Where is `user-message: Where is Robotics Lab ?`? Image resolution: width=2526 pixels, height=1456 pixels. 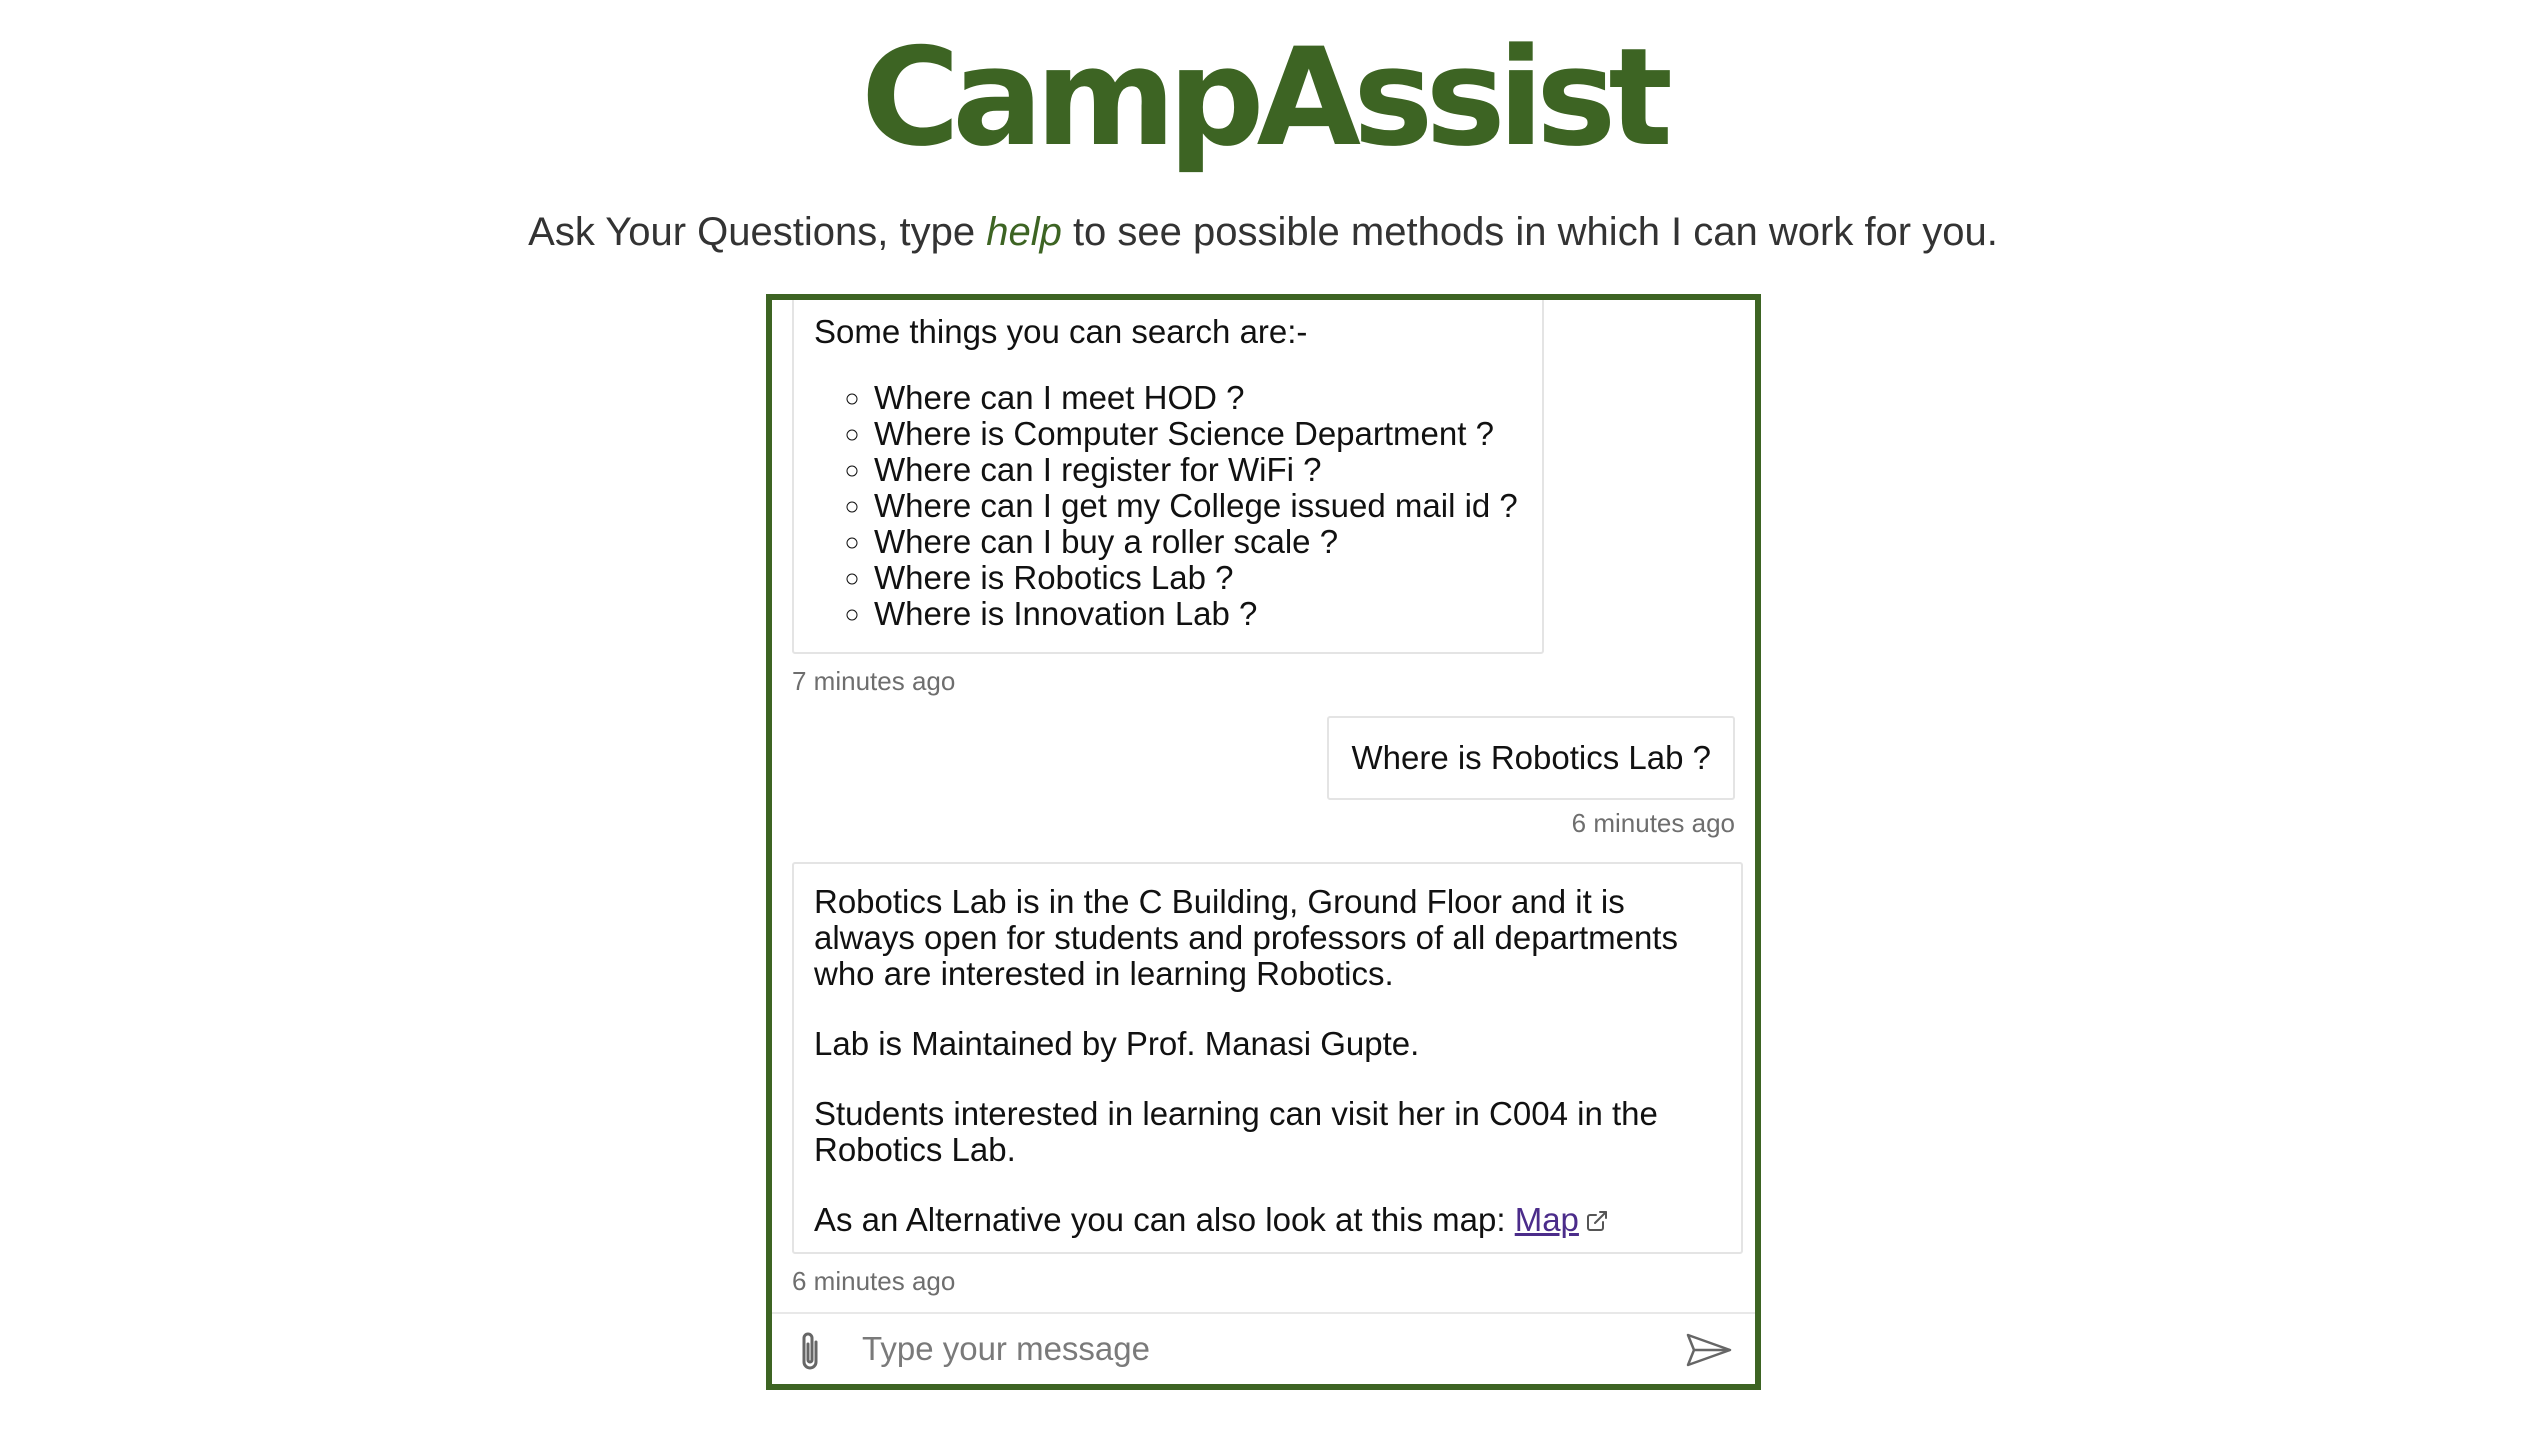 user-message: Where is Robotics Lab ? is located at coordinates (1531, 758).